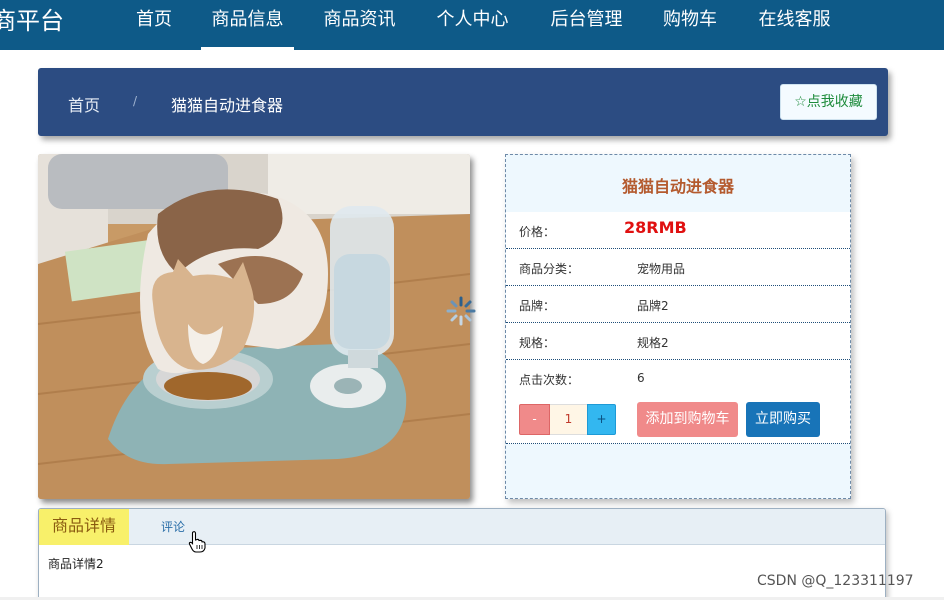 This screenshot has height=600, width=944. I want to click on category-row: 商品分类： 宠物用品, so click(678, 267).